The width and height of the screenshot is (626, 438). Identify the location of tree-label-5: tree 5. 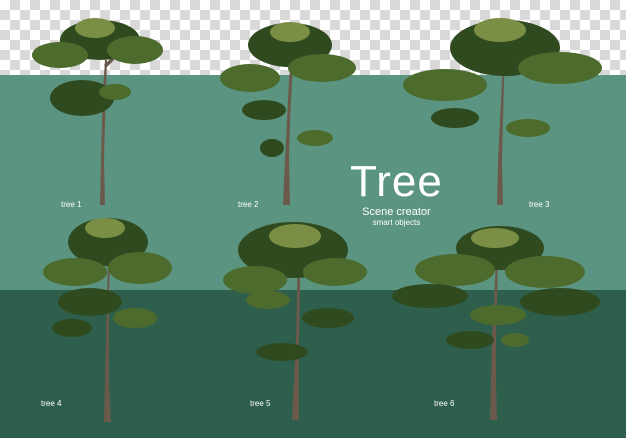
(260, 403).